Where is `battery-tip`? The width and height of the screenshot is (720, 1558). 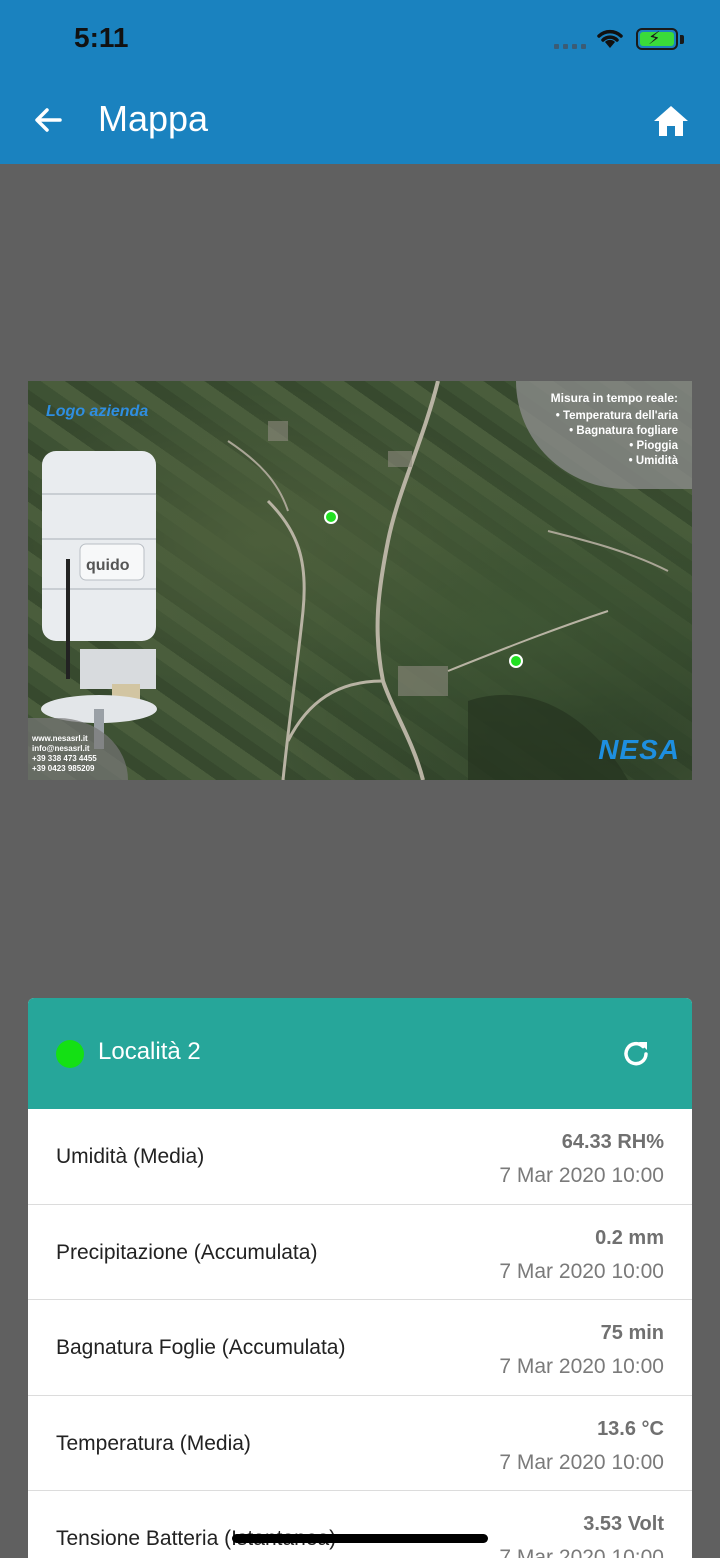 battery-tip is located at coordinates (682, 39).